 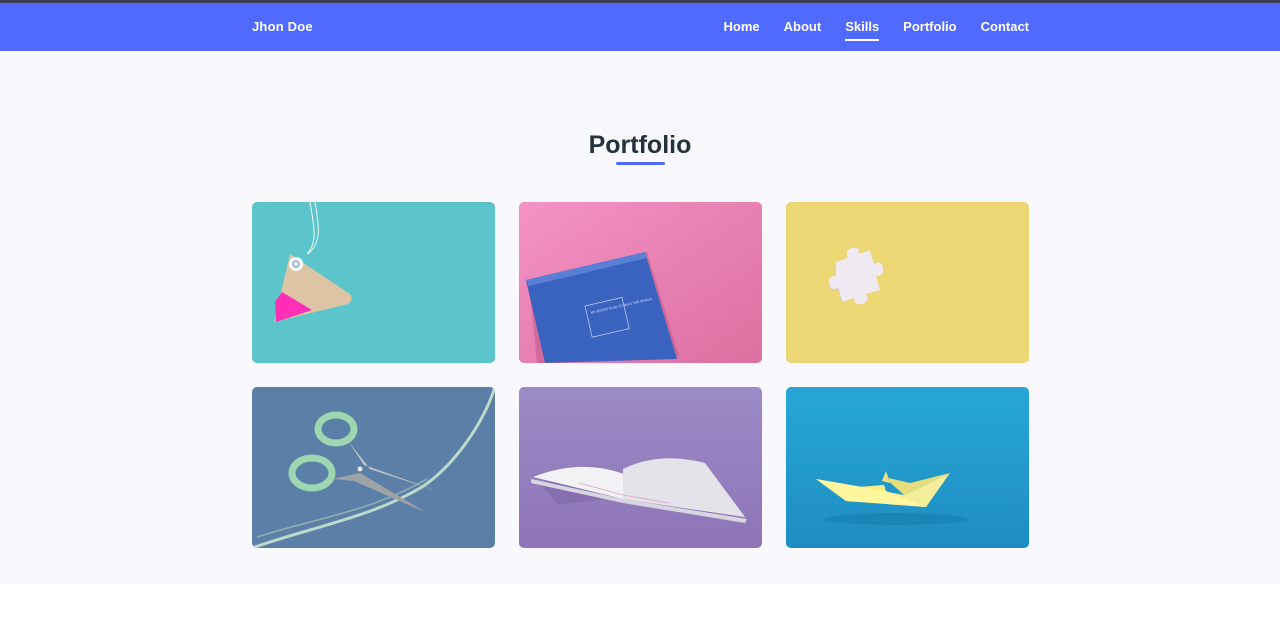 I want to click on nav-link-portfolio: Portfolio, so click(x=929, y=31).